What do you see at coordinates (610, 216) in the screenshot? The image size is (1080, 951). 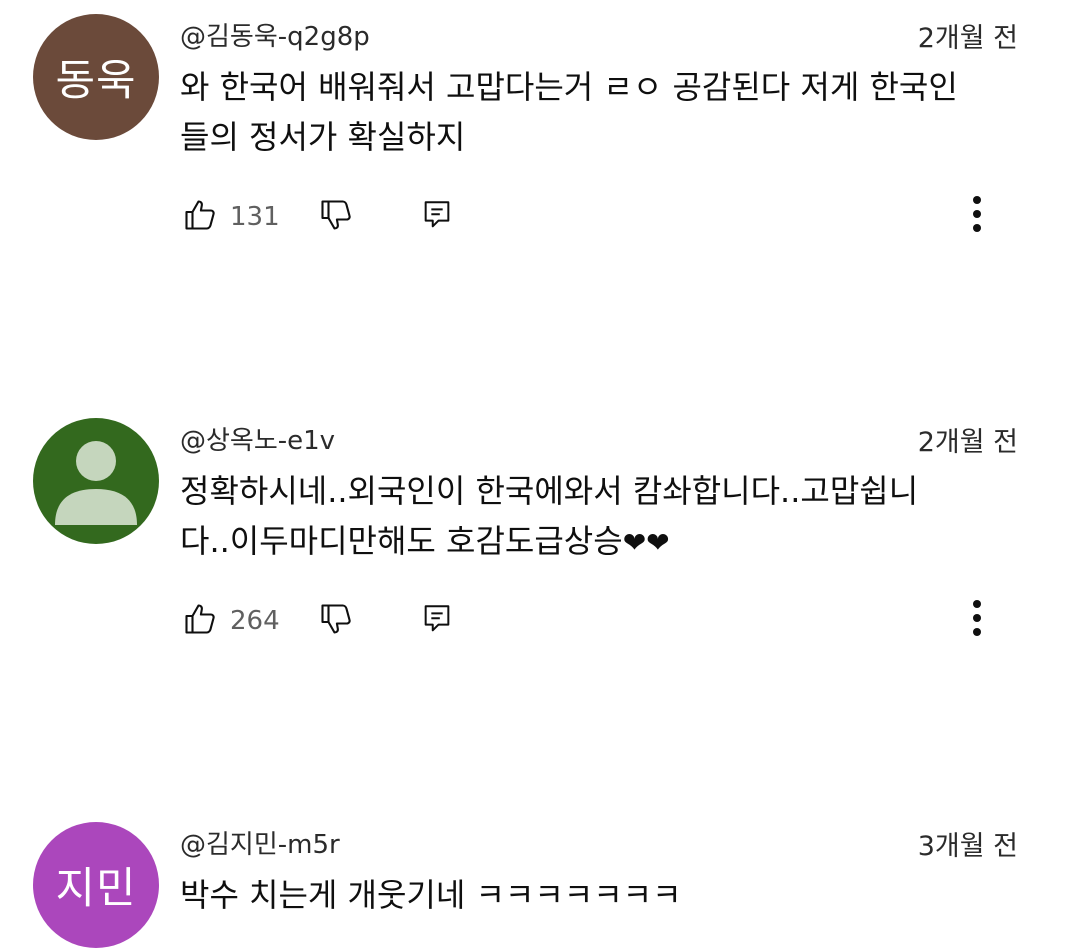 I see `comment-actions: 131` at bounding box center [610, 216].